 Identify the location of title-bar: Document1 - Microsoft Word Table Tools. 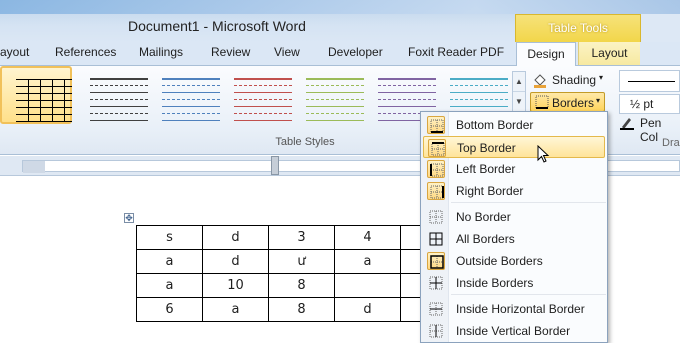
(340, 21).